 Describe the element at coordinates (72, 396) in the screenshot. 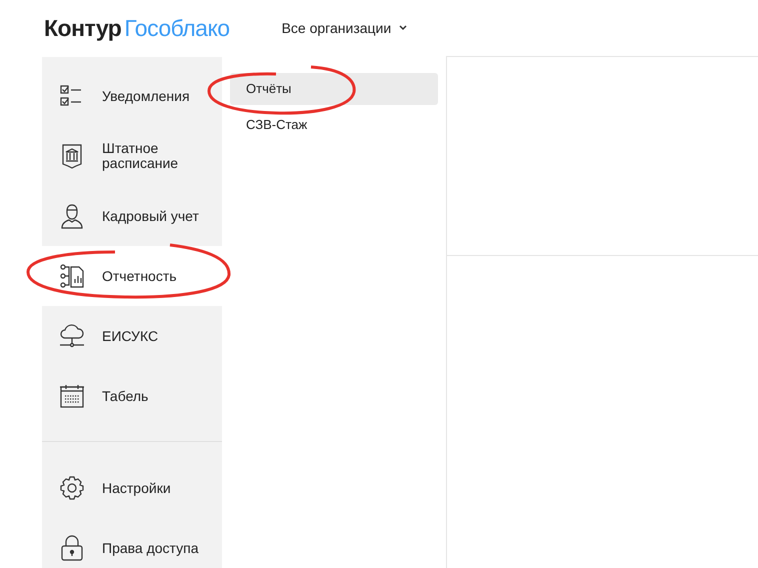

I see `calendar-icon` at that location.